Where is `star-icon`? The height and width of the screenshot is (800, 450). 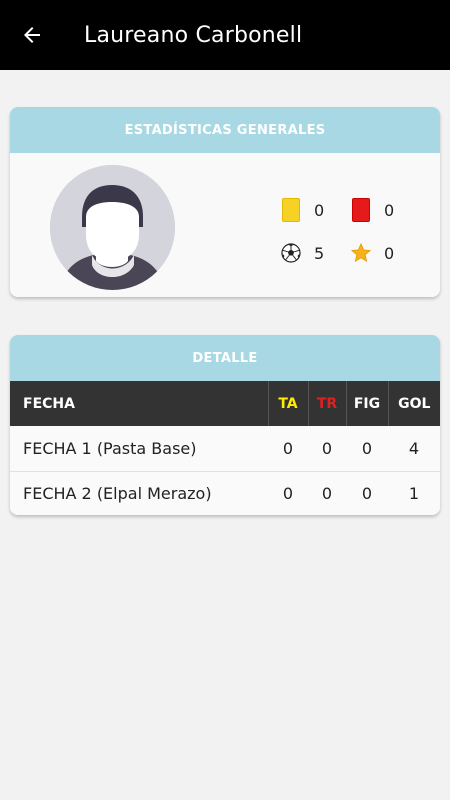
star-icon is located at coordinates (361, 253).